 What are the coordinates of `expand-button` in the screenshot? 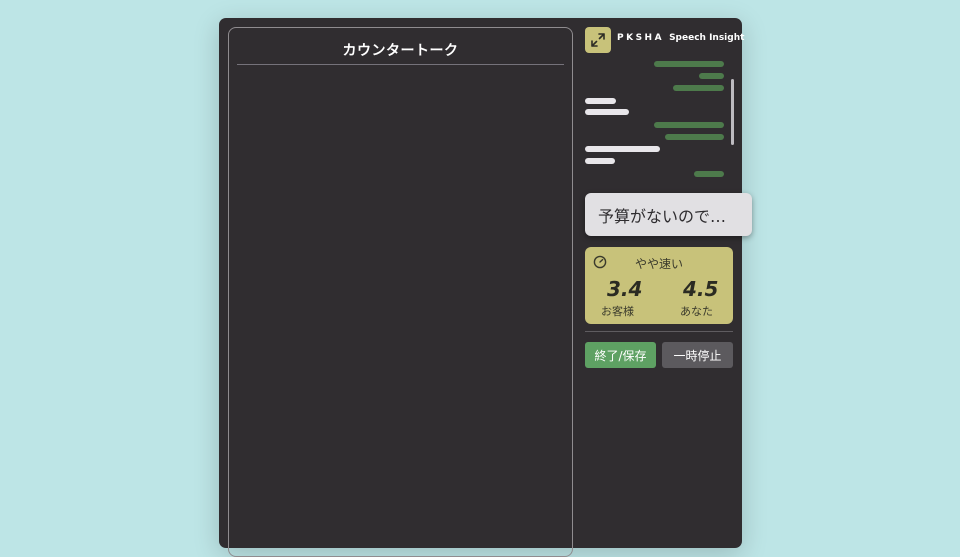 It's located at (598, 40).